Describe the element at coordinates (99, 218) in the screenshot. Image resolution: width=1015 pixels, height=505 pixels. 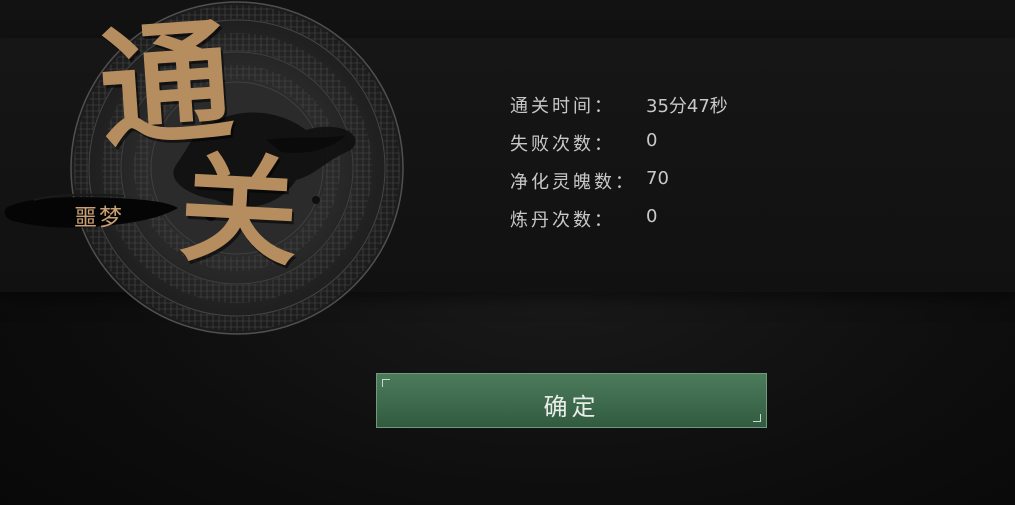
I see `difficulty-label: 噩梦` at that location.